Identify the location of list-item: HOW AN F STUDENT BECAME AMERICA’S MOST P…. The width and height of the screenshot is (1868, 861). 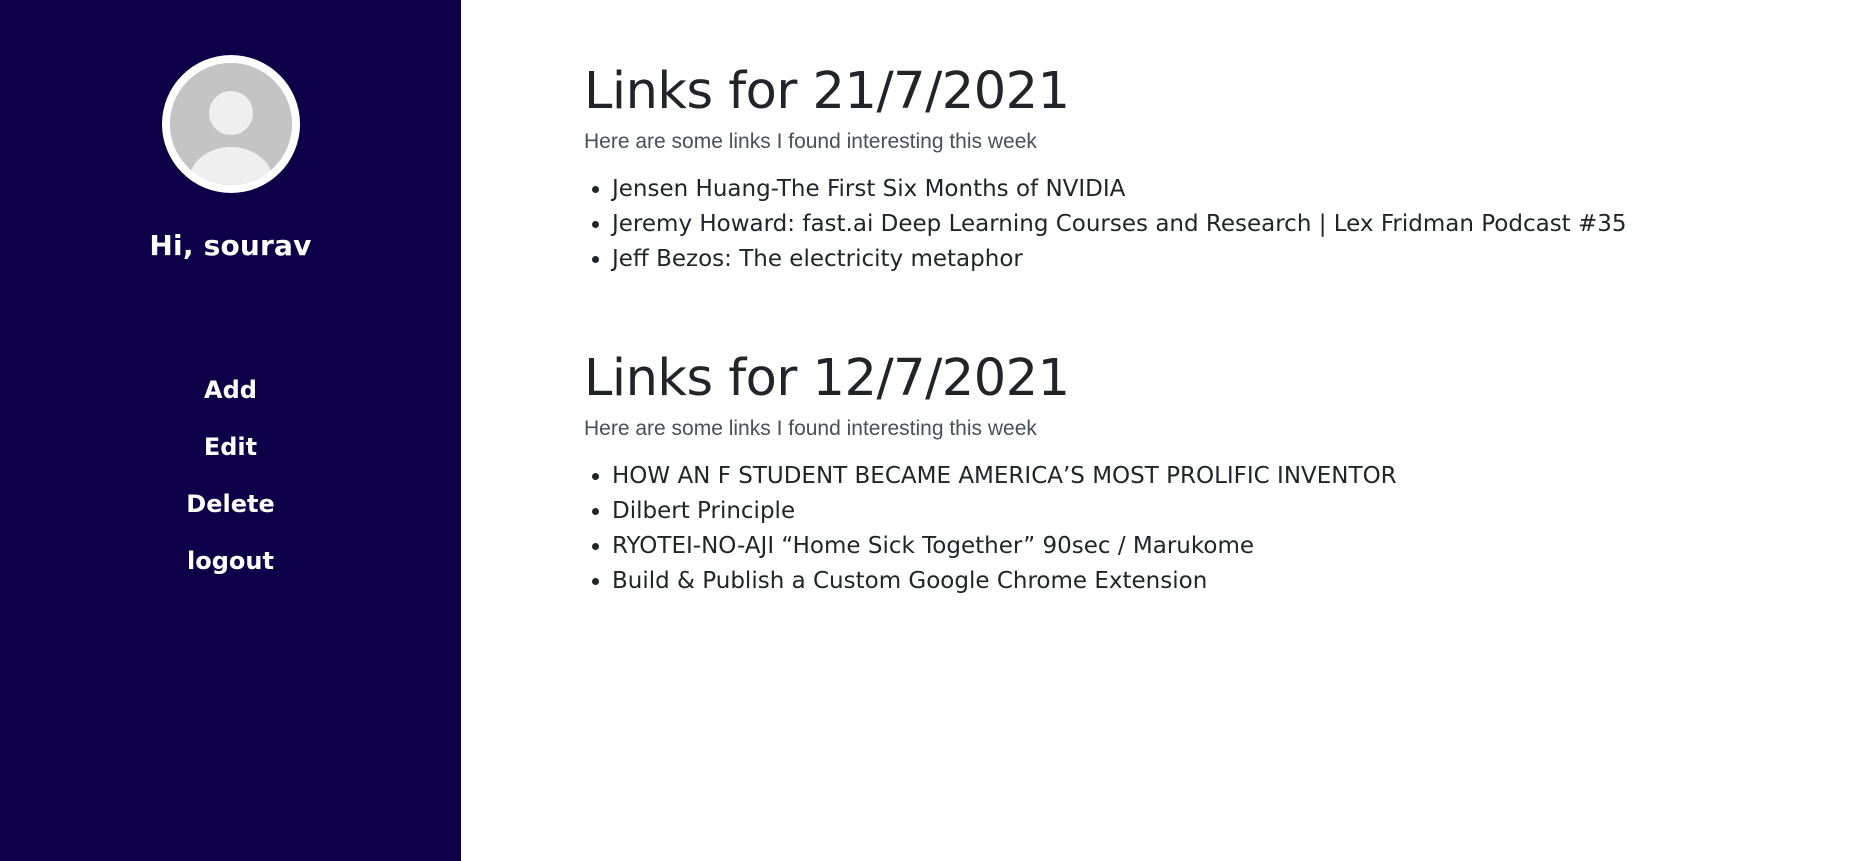
(1240, 476).